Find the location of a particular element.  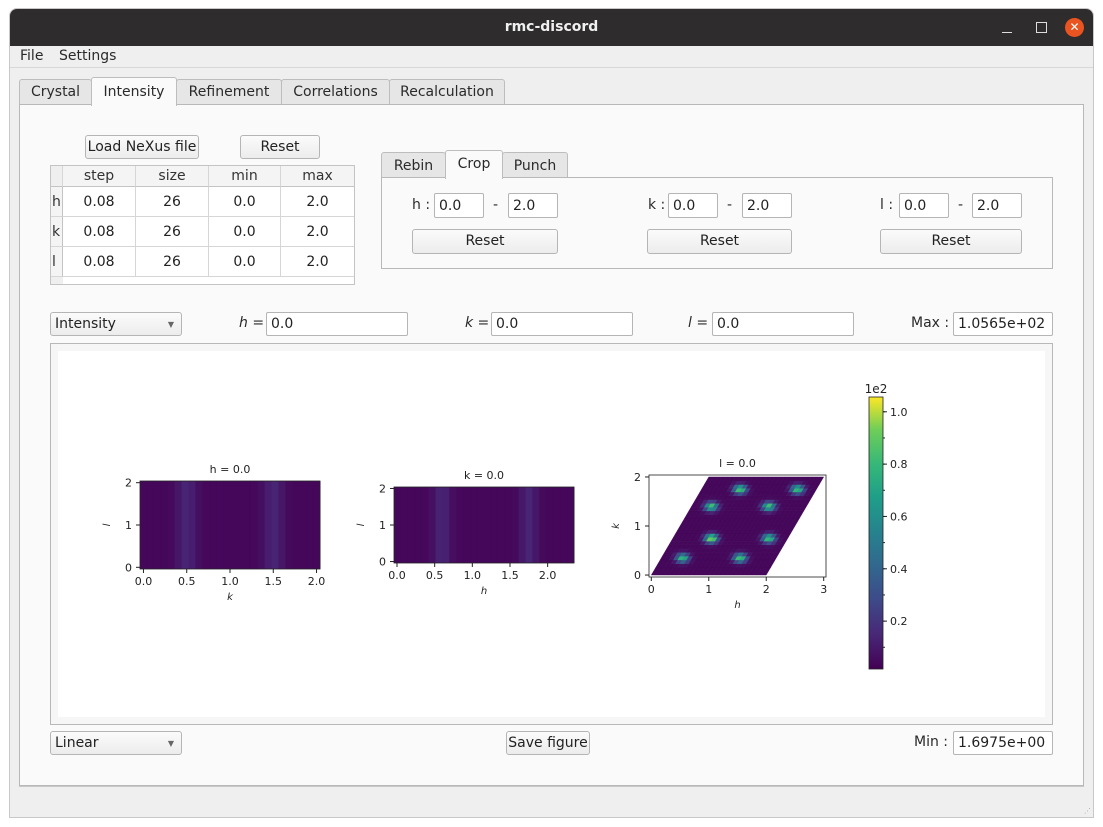

crop-l-reset-button: Reset is located at coordinates (951, 241).